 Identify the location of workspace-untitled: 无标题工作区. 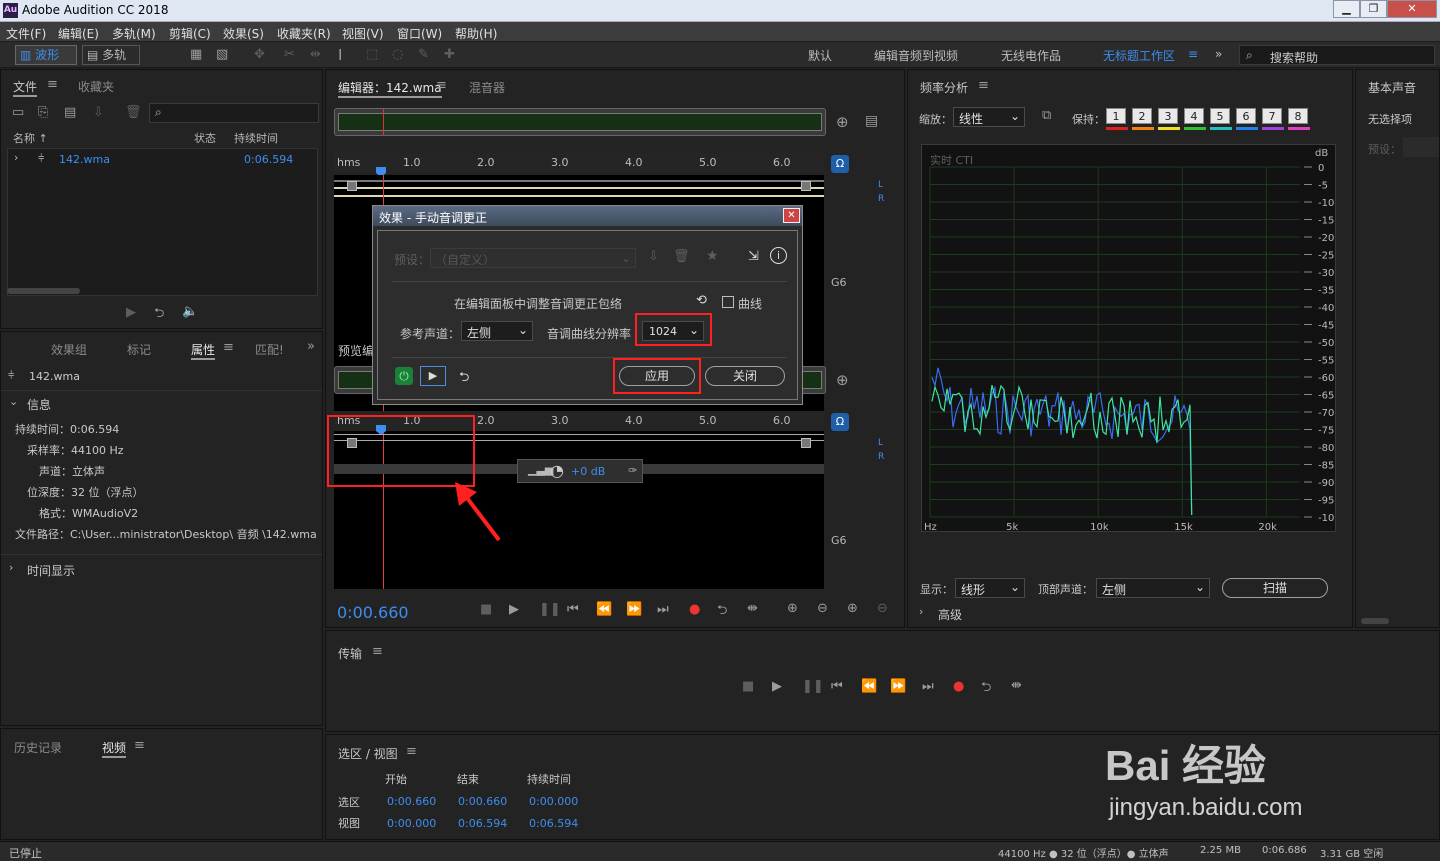
(1139, 55).